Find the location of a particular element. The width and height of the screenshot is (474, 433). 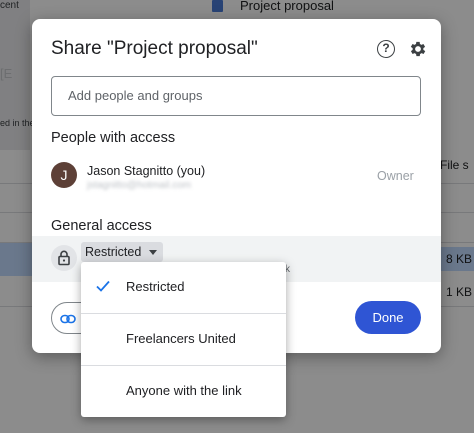

gear-icon is located at coordinates (418, 49).